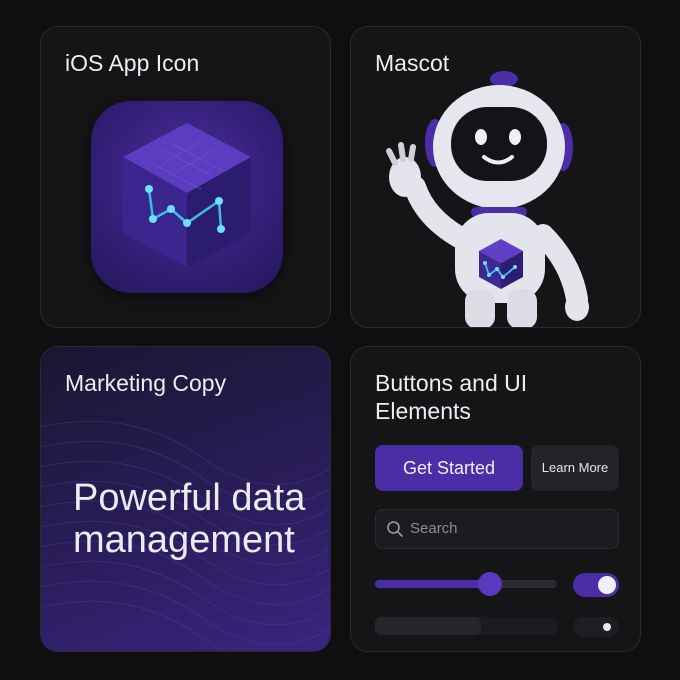 The width and height of the screenshot is (680, 680). Describe the element at coordinates (132, 63) in the screenshot. I see `app-icon-card-title: iOS App Icon` at that location.